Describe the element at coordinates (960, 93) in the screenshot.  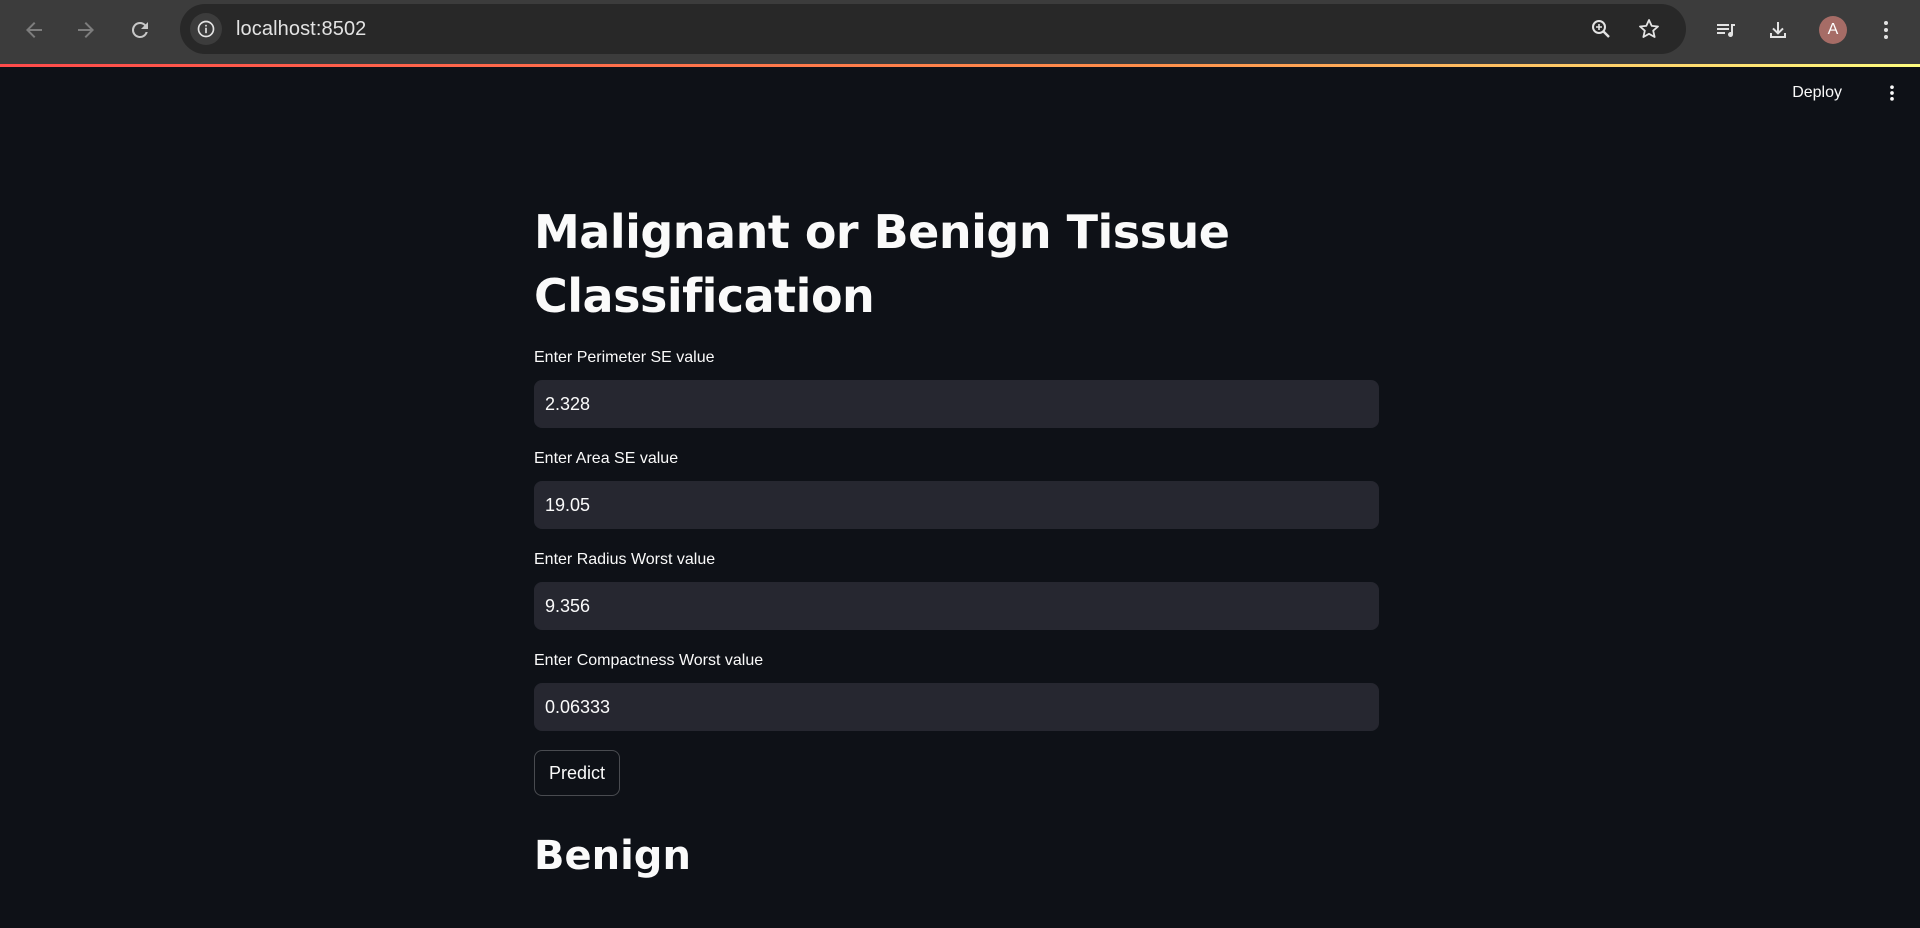
I see `app-header: Deploy` at that location.